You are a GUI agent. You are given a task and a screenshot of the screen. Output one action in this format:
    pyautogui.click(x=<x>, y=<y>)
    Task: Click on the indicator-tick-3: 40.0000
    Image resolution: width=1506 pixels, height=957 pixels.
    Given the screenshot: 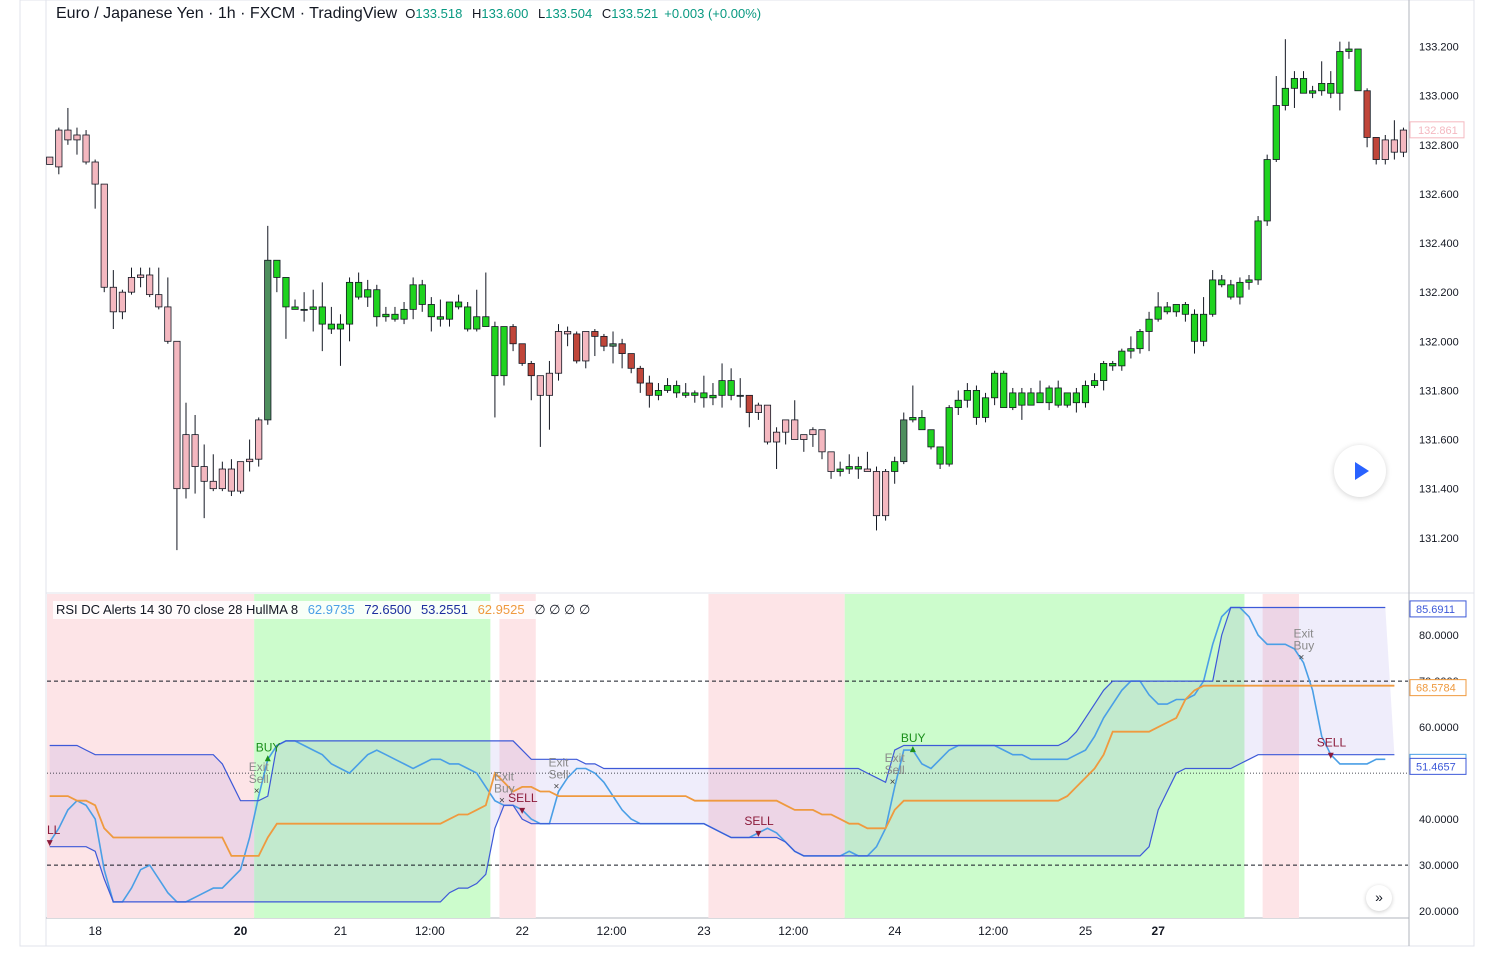 What is the action you would take?
    pyautogui.click(x=1439, y=820)
    